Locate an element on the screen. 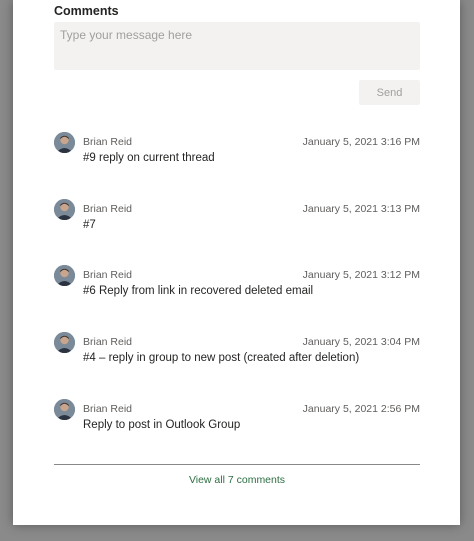  send-button: Send is located at coordinates (389, 92).